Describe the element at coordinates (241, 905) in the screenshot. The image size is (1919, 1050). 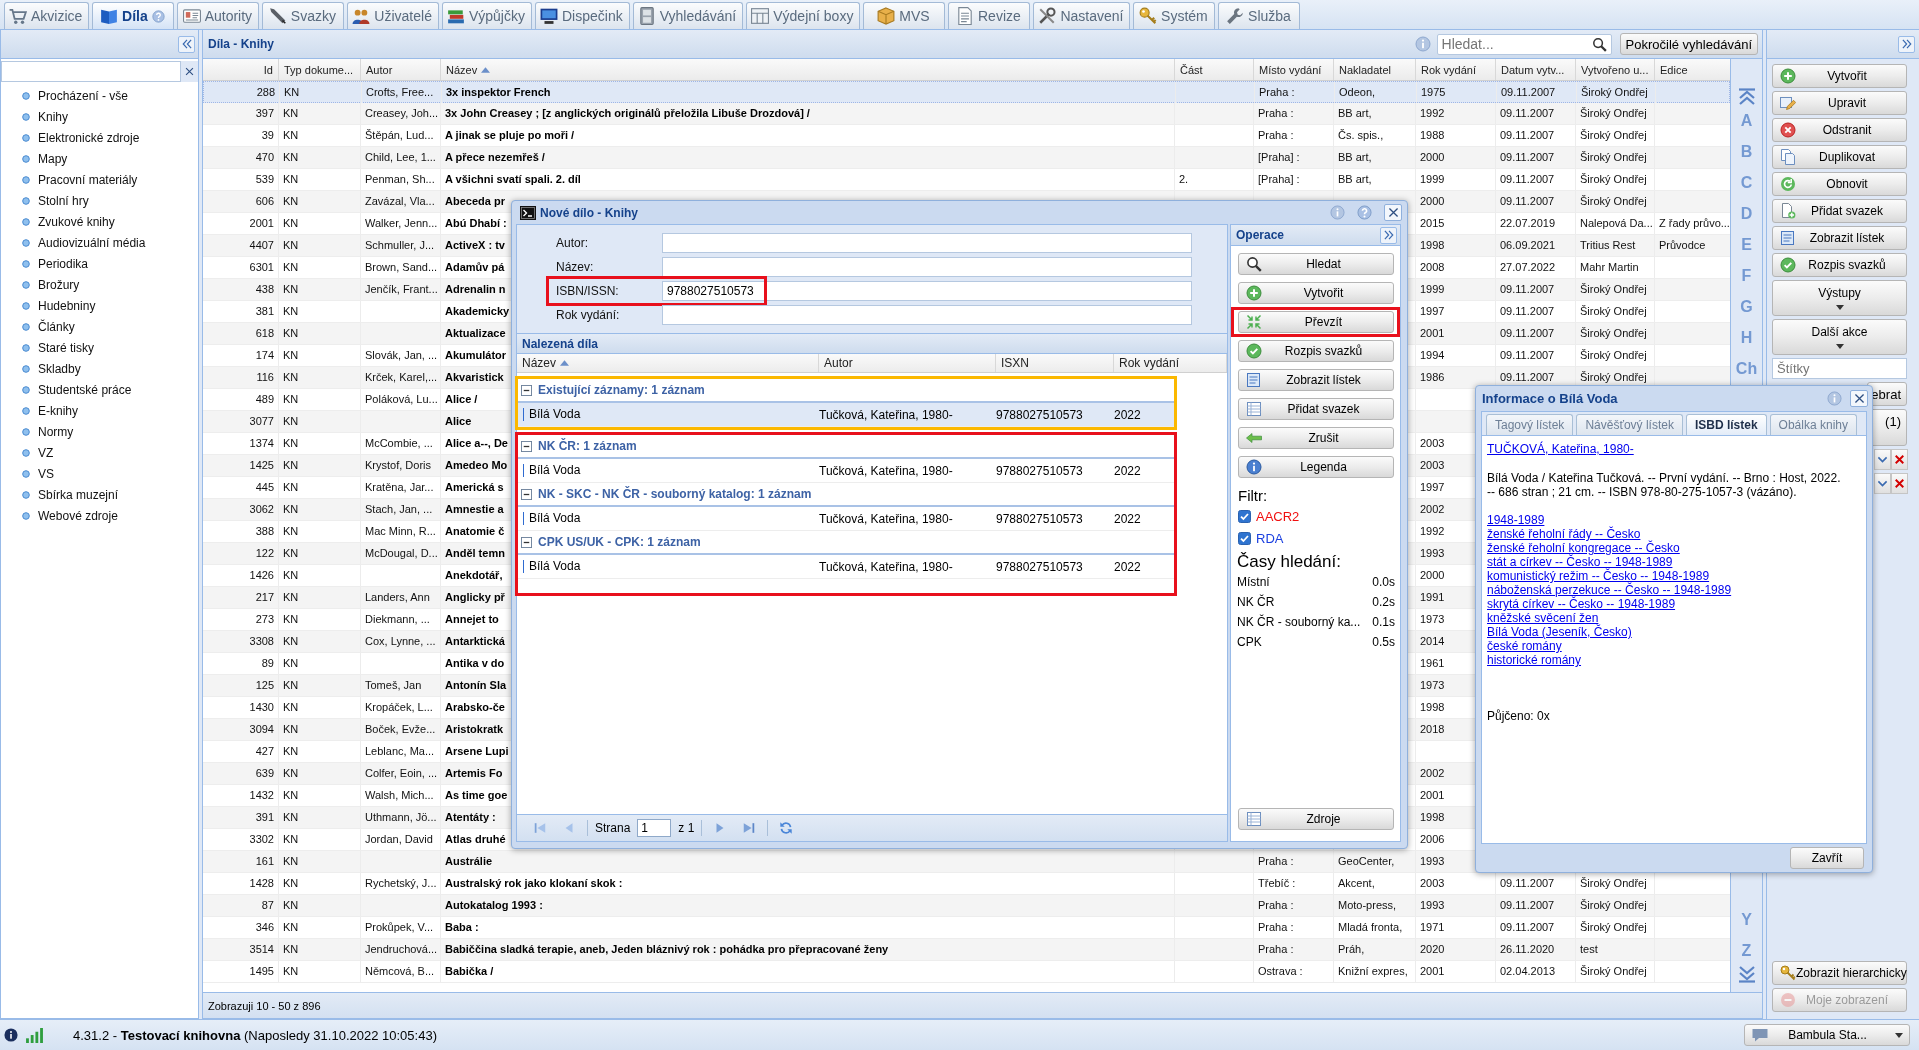
I see `table-cell: 87` at that location.